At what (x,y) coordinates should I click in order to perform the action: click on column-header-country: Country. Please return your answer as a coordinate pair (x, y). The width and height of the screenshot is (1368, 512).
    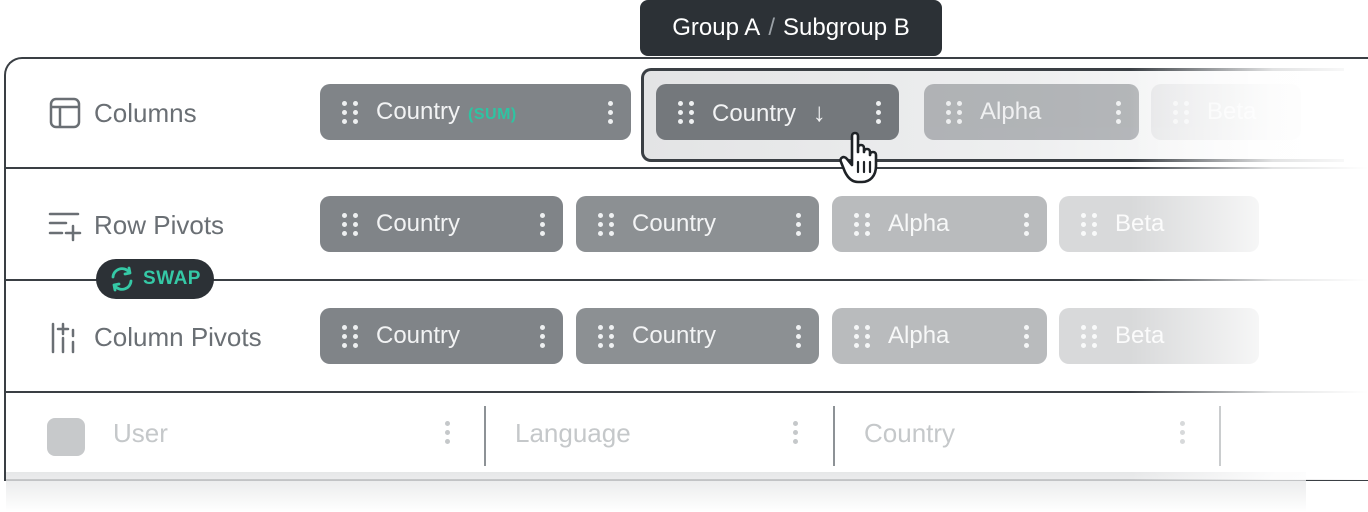
    Looking at the image, I should click on (909, 433).